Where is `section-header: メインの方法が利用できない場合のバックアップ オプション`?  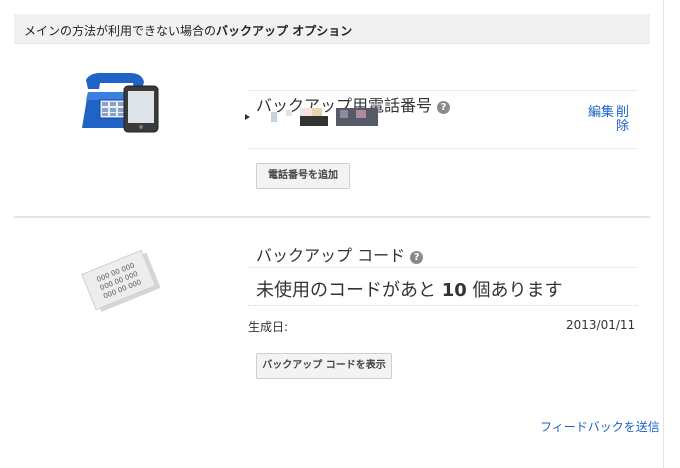 section-header: メインの方法が利用できない場合のバックアップ オプション is located at coordinates (332, 29).